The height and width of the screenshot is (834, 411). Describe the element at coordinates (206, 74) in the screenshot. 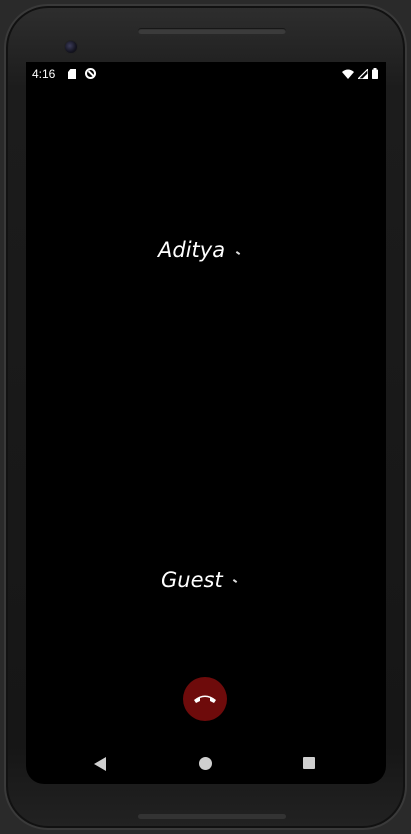

I see `status-bar: 4:16` at that location.